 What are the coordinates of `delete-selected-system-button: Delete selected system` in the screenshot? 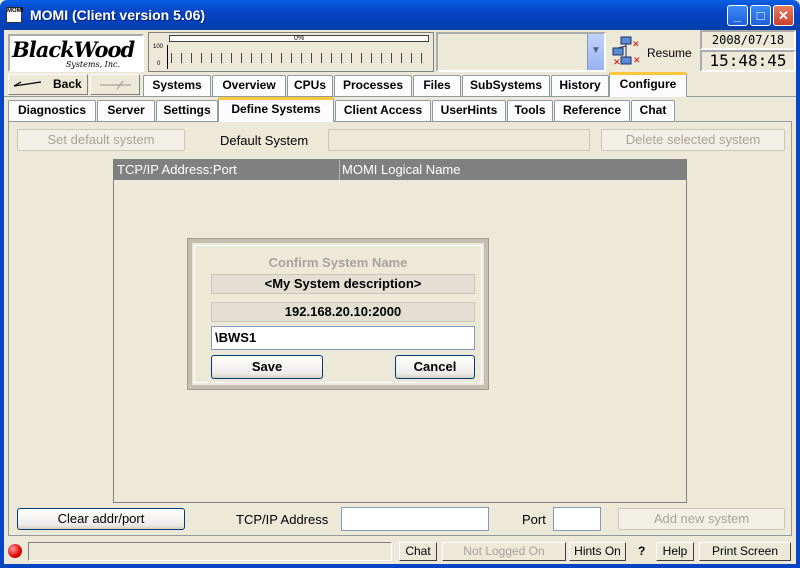 It's located at (693, 140).